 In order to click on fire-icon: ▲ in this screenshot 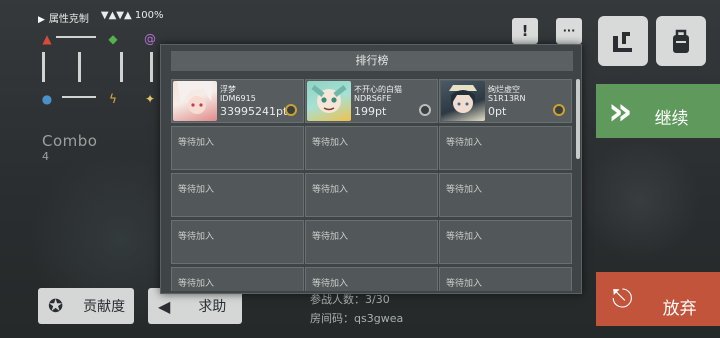, I will do `click(47, 39)`.